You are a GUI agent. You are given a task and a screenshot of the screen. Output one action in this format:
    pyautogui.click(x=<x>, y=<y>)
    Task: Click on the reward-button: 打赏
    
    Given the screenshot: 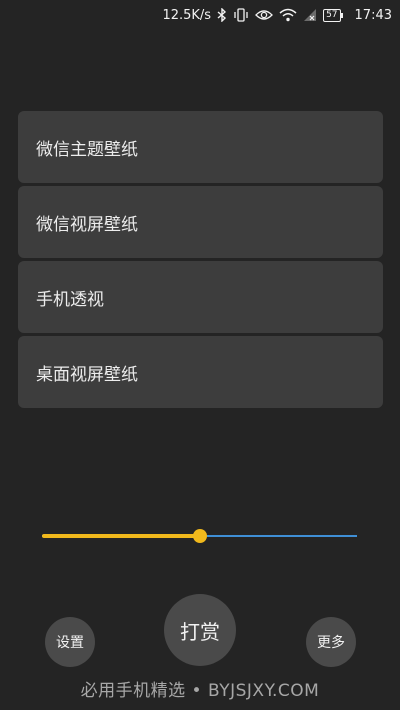 What is the action you would take?
    pyautogui.click(x=200, y=630)
    